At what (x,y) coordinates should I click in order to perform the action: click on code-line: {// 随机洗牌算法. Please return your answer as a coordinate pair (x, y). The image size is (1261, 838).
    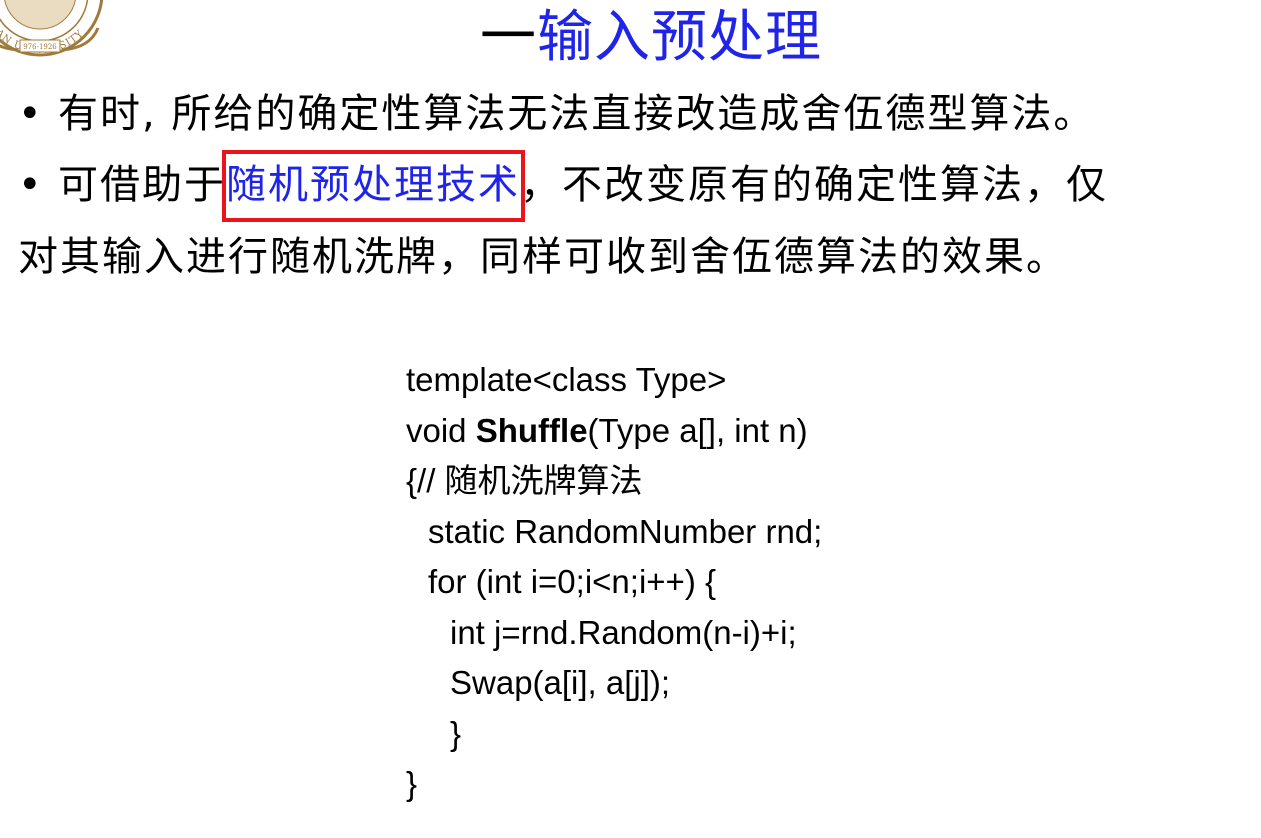
    Looking at the image, I should click on (614, 481).